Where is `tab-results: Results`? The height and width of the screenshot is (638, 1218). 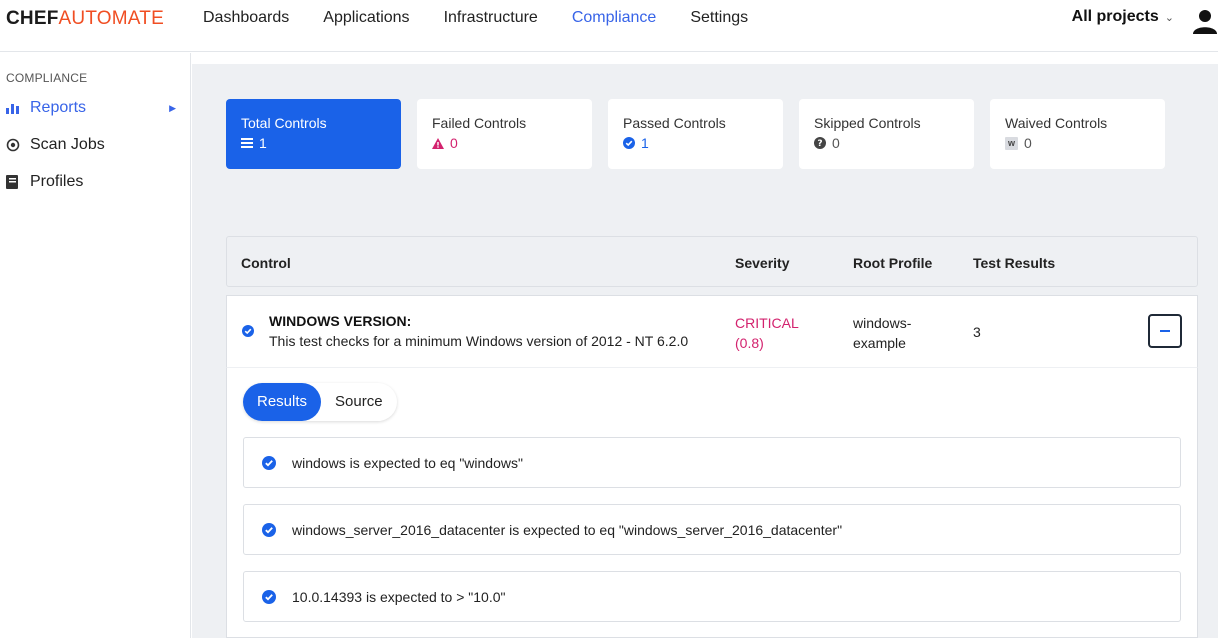 tab-results: Results is located at coordinates (282, 402).